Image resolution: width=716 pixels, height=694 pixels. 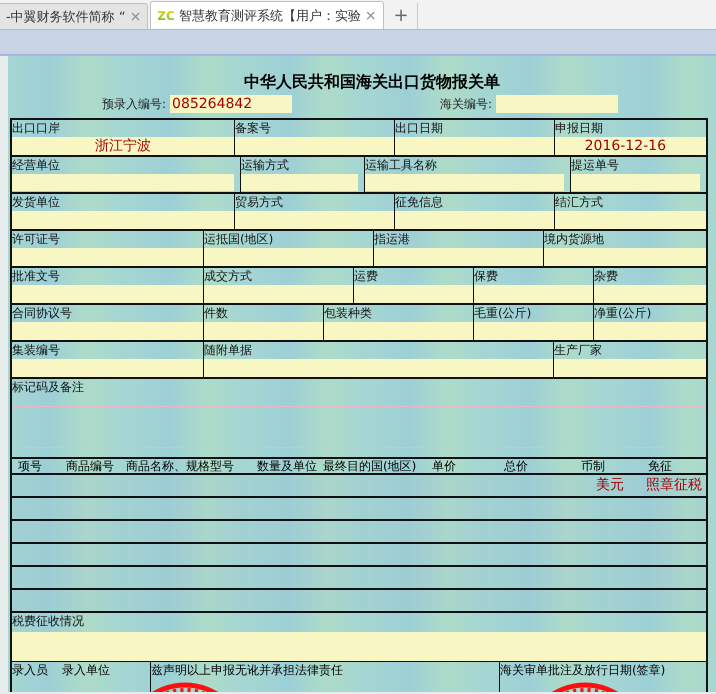 I want to click on field-label: 包装种类, so click(x=348, y=313).